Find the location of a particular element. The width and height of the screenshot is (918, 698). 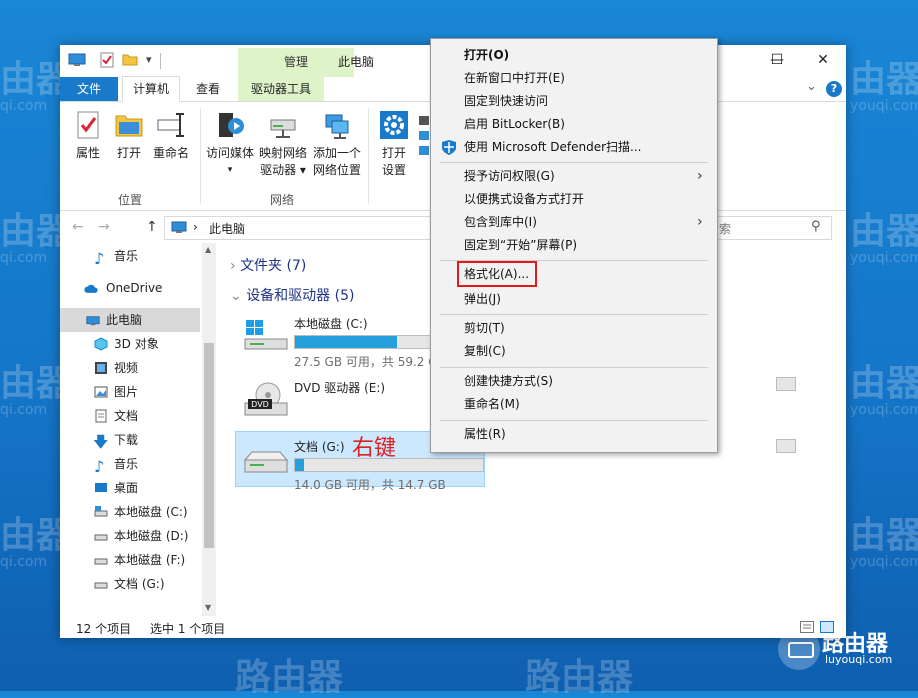

search-input: 索 is located at coordinates (725, 228).